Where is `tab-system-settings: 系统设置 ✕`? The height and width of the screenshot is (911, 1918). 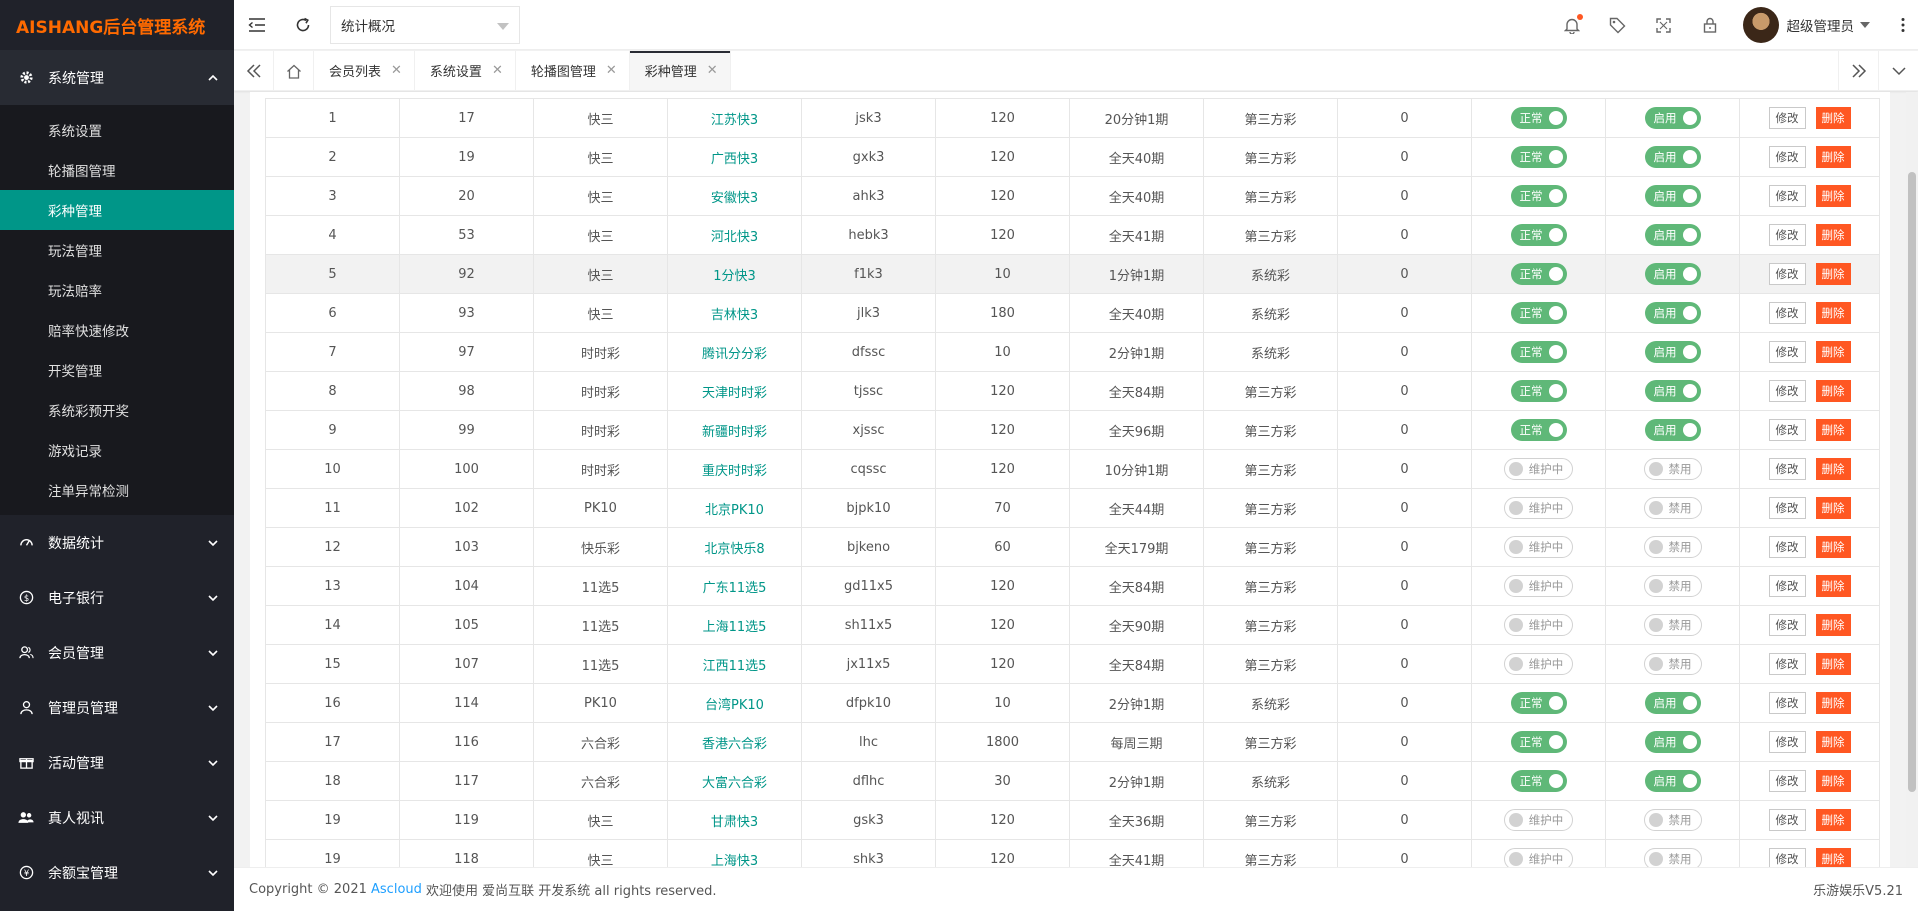 tab-system-settings: 系统设置 ✕ is located at coordinates (465, 70).